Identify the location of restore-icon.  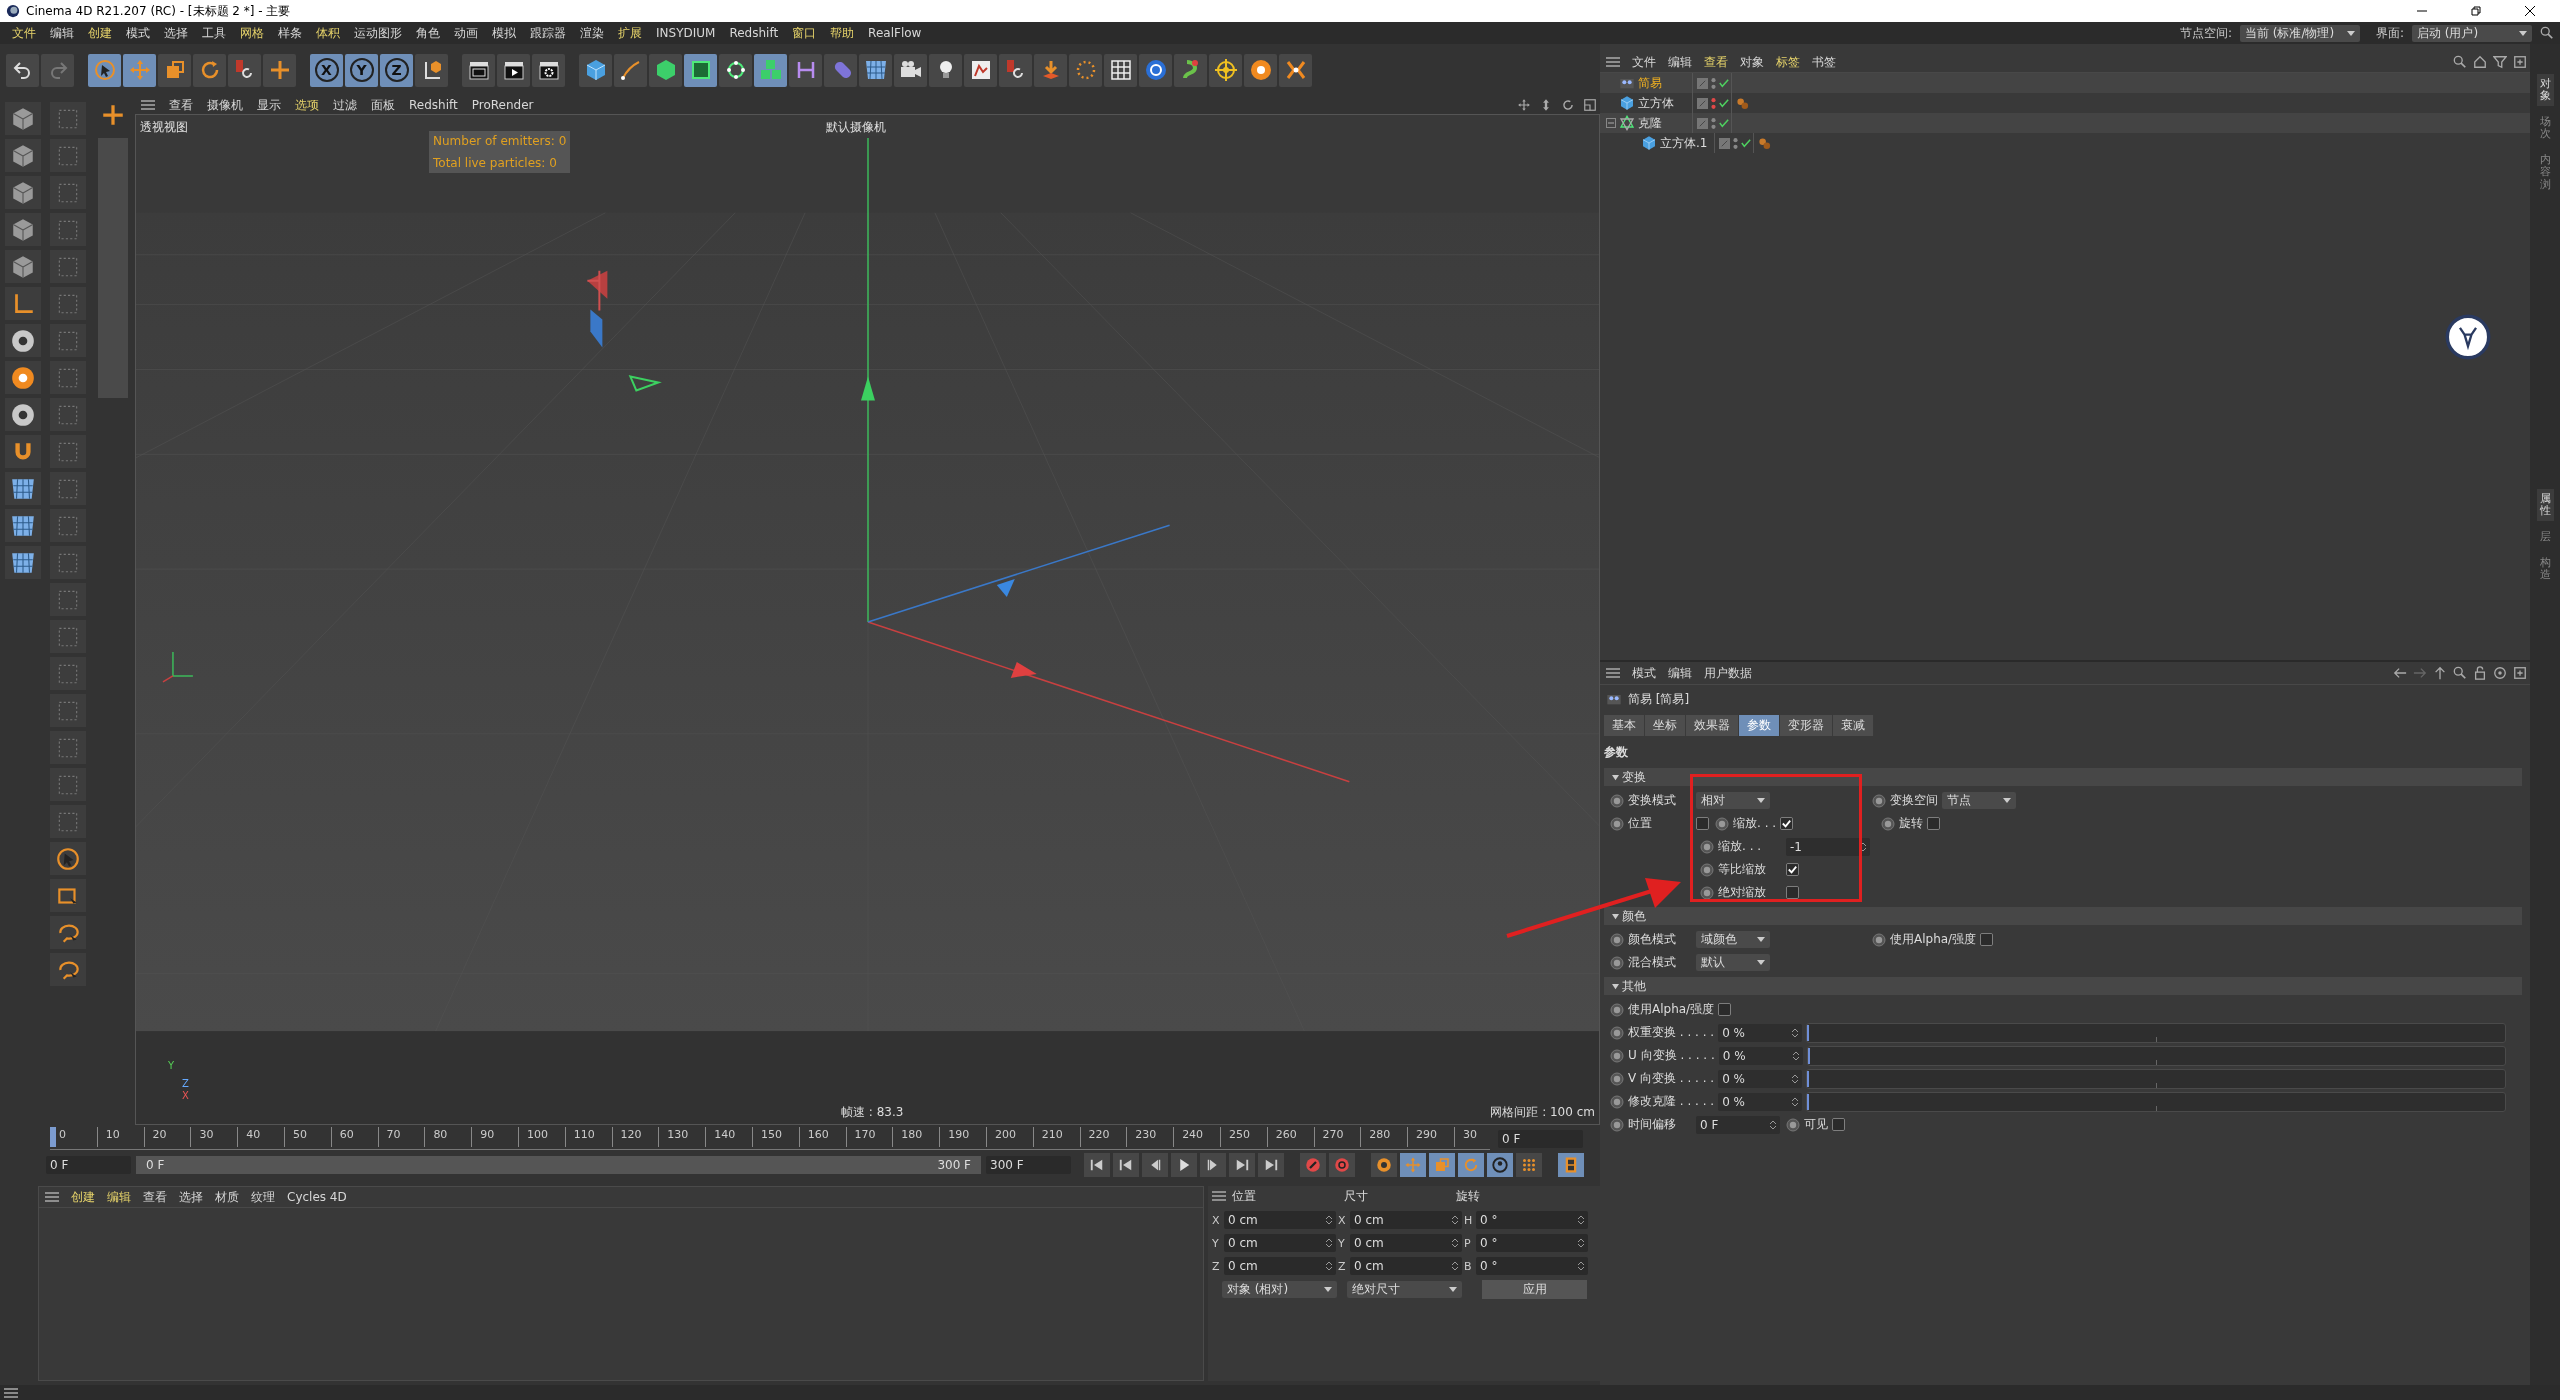
(2476, 11).